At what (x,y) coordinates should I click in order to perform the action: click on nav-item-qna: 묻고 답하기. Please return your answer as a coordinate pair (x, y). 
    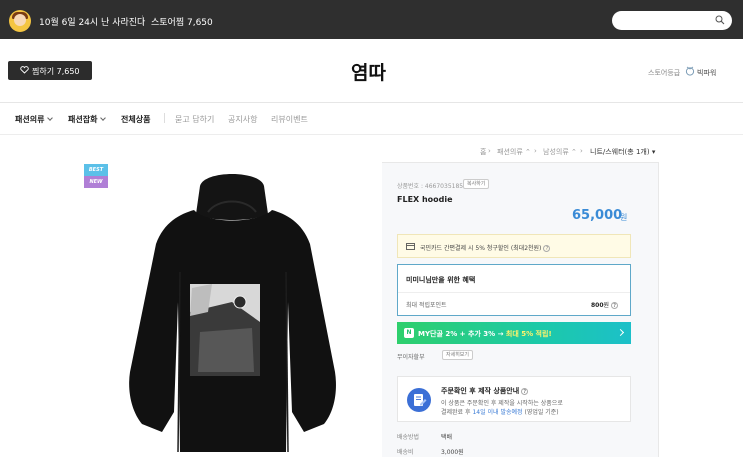
    Looking at the image, I should click on (194, 119).